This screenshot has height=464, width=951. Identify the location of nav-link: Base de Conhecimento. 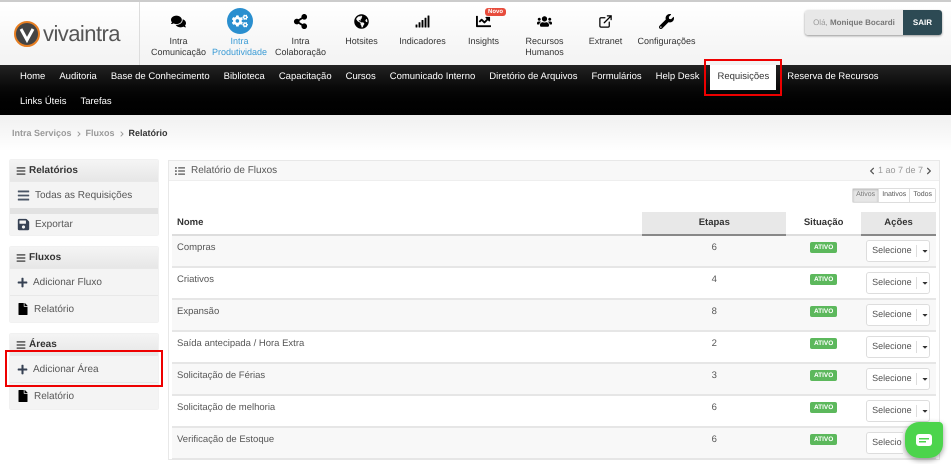
(160, 77).